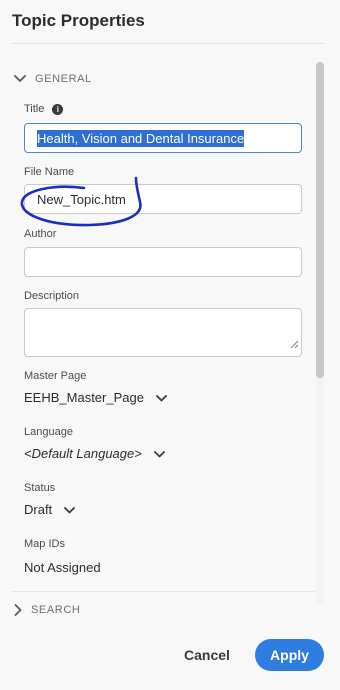 Image resolution: width=340 pixels, height=690 pixels. Describe the element at coordinates (56, 610) in the screenshot. I see `section-search-label: SEARCH` at that location.